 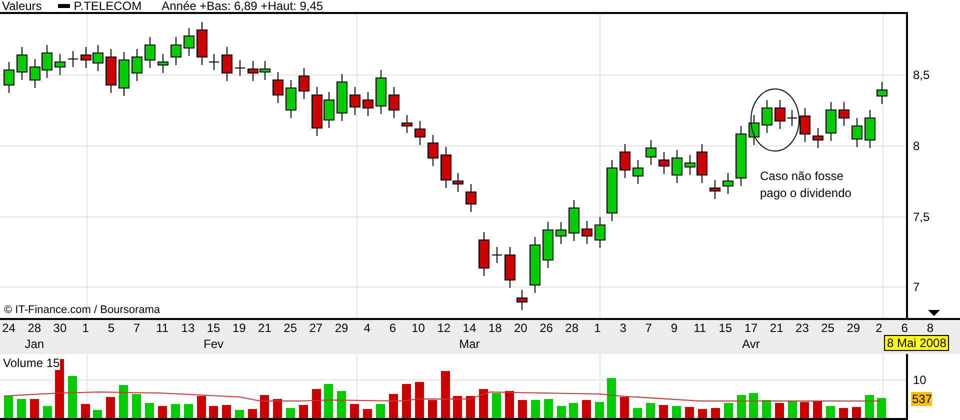 What do you see at coordinates (930, 328) in the screenshot?
I see `date-label: 8` at bounding box center [930, 328].